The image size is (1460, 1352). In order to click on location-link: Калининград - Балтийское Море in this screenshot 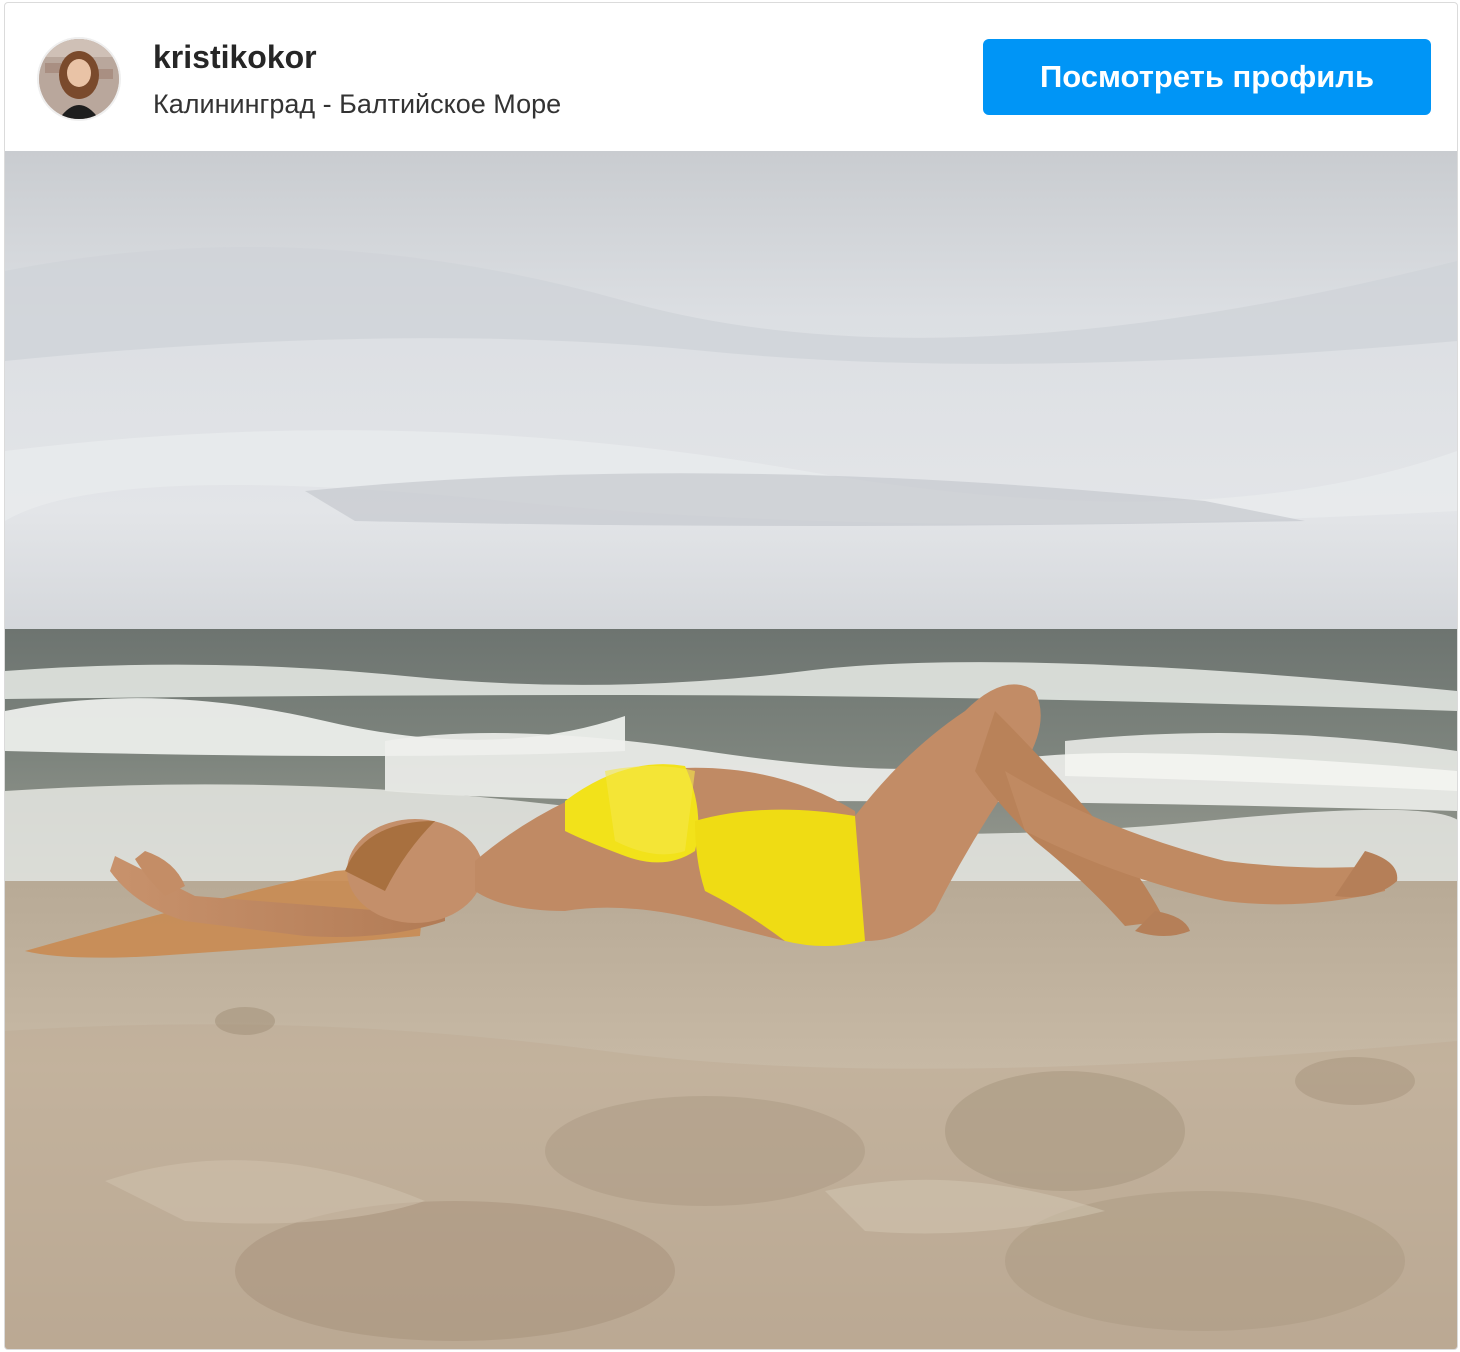, I will do `click(357, 104)`.